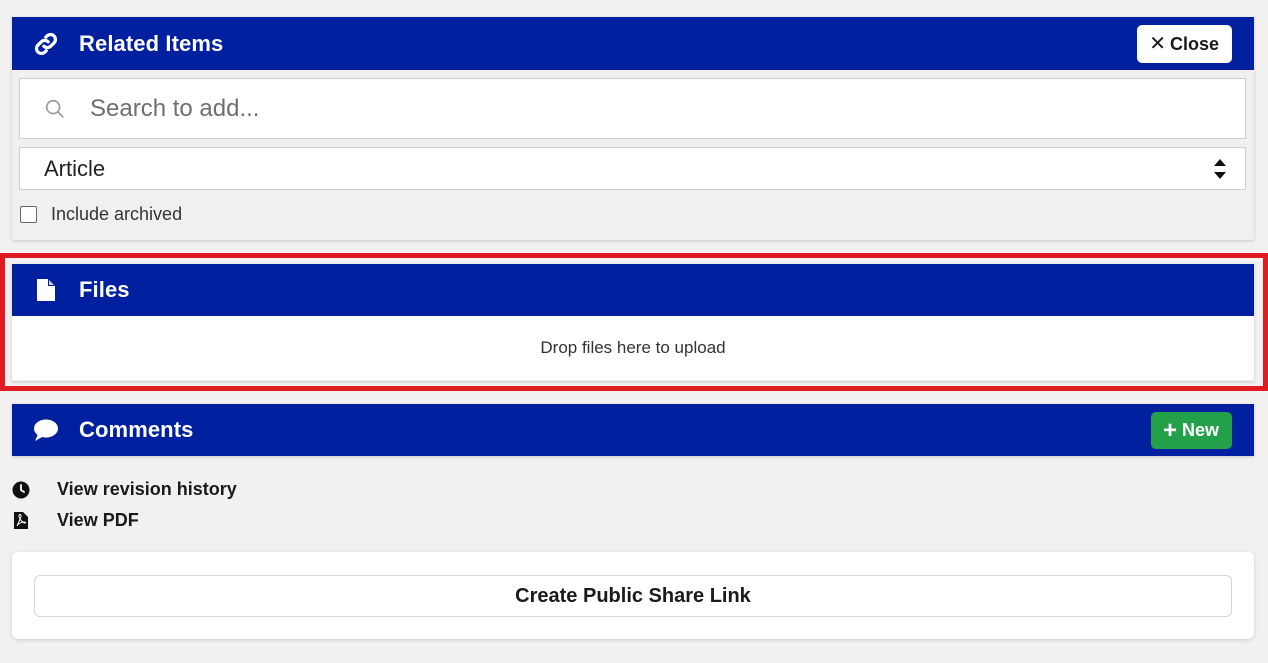  I want to click on include-archived-checkbox, so click(28, 214).